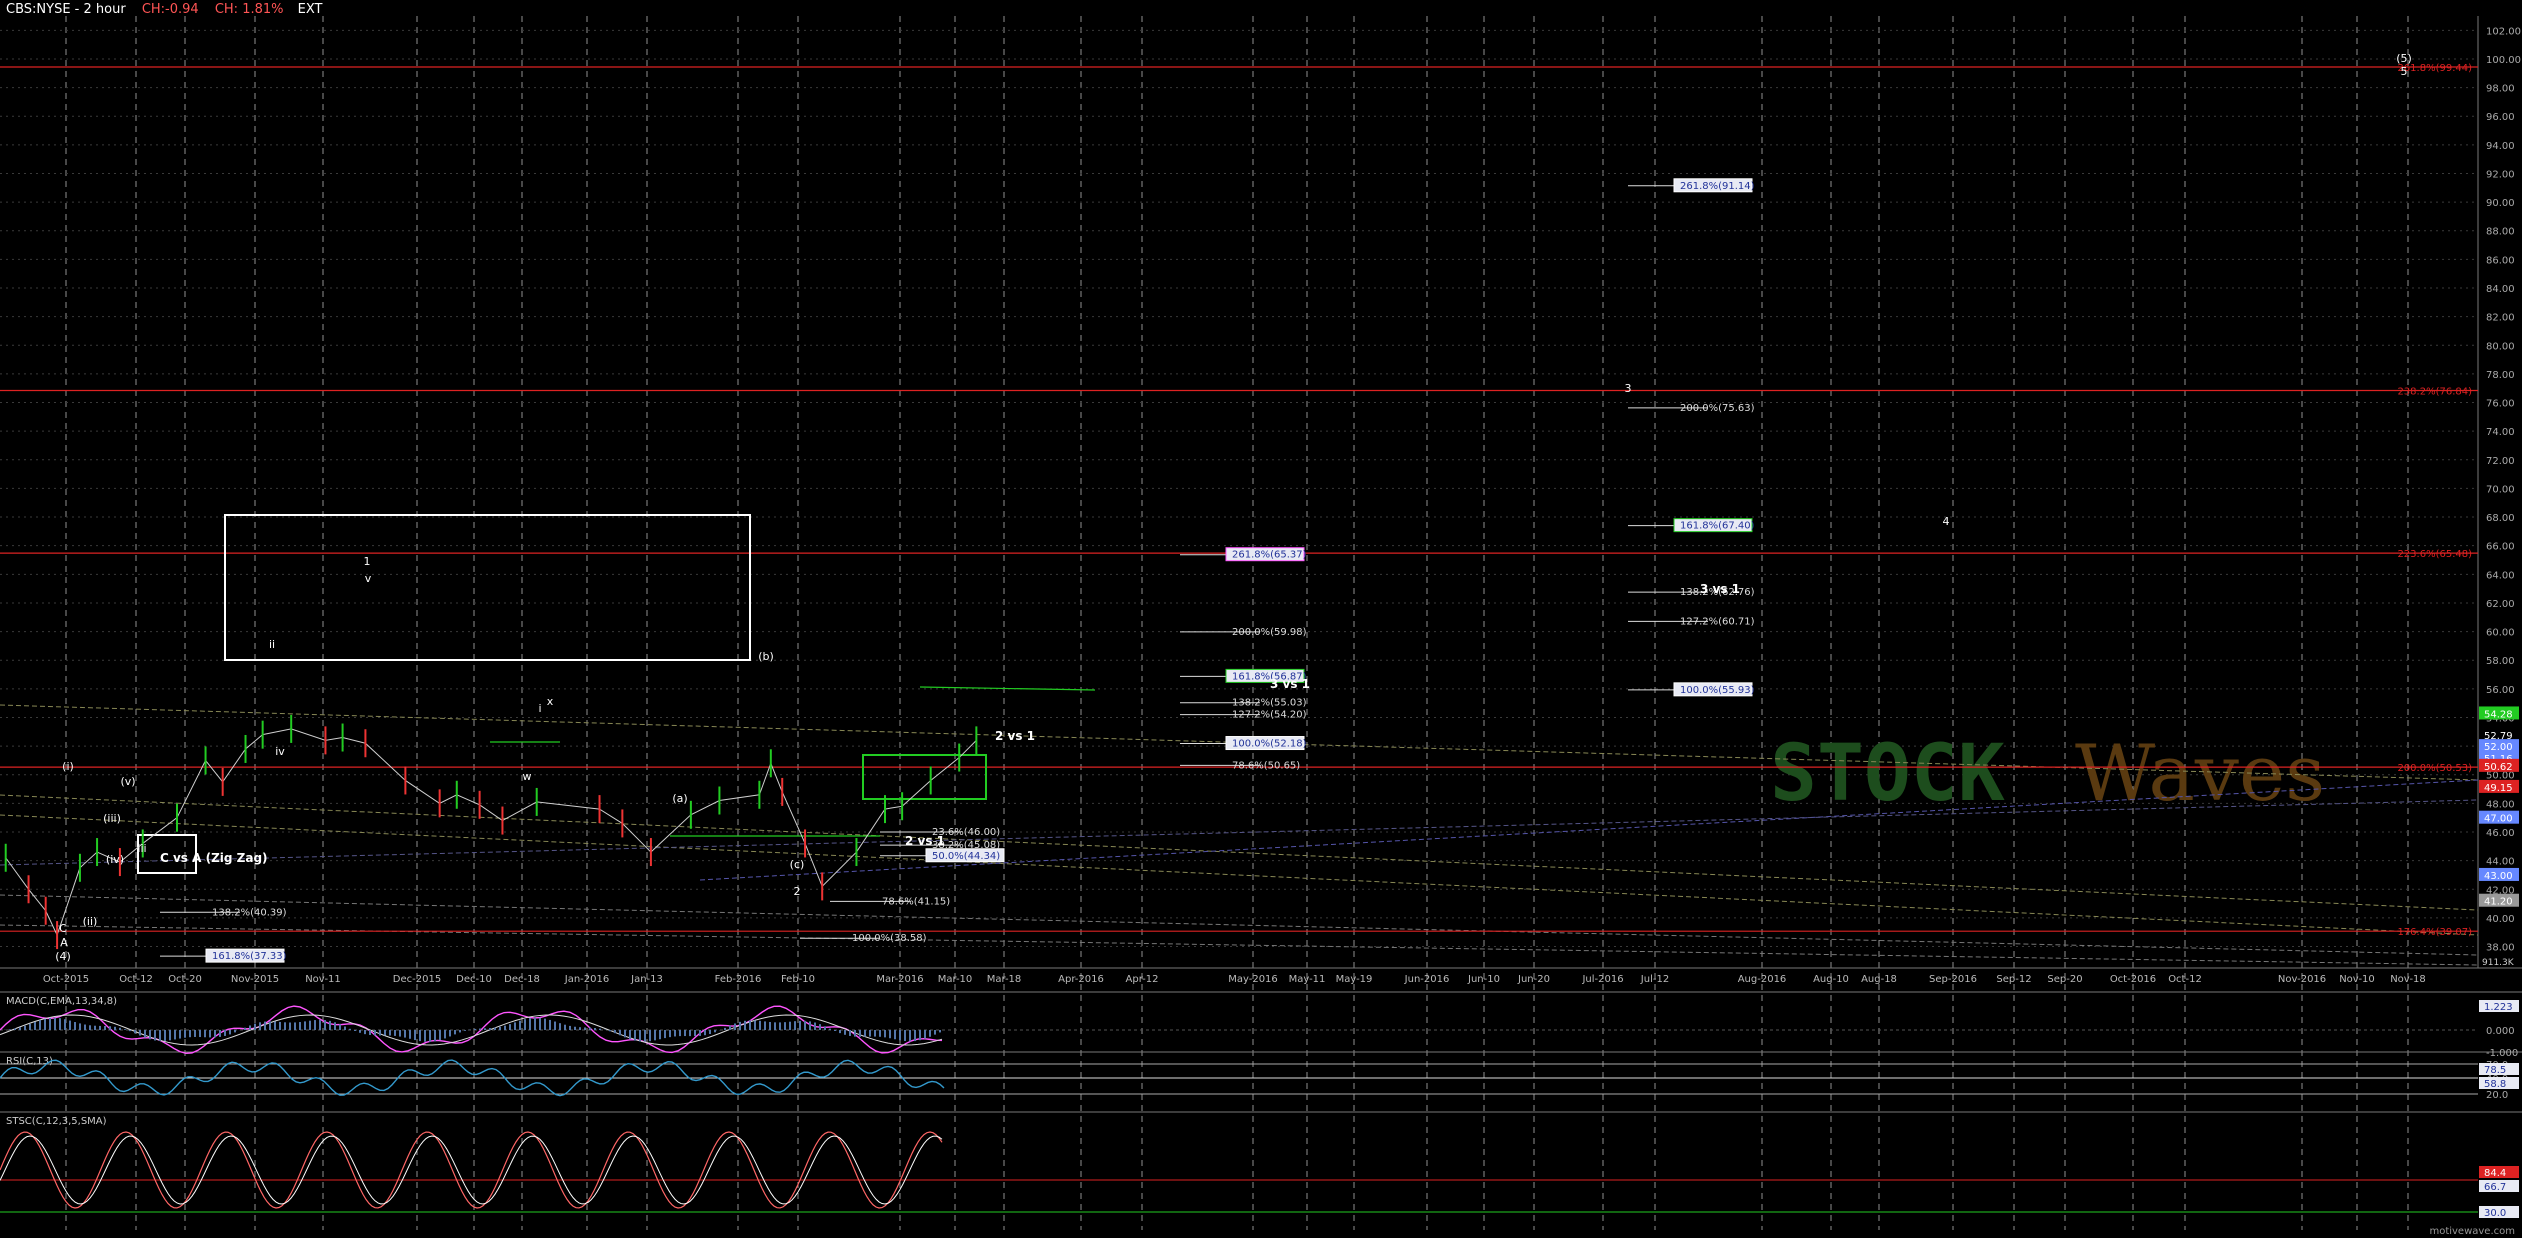  Describe the element at coordinates (539, 708) in the screenshot. I see `wave-label: i` at that location.